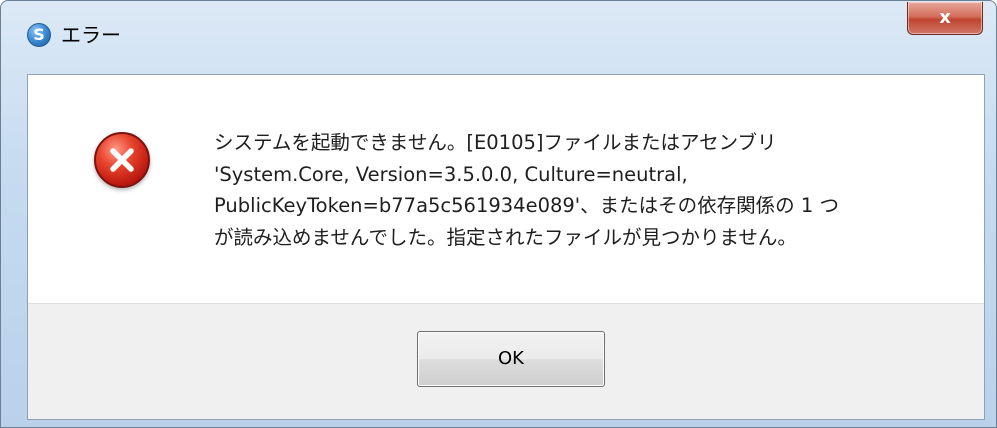 The image size is (997, 428). I want to click on close-icon: x, so click(945, 17).